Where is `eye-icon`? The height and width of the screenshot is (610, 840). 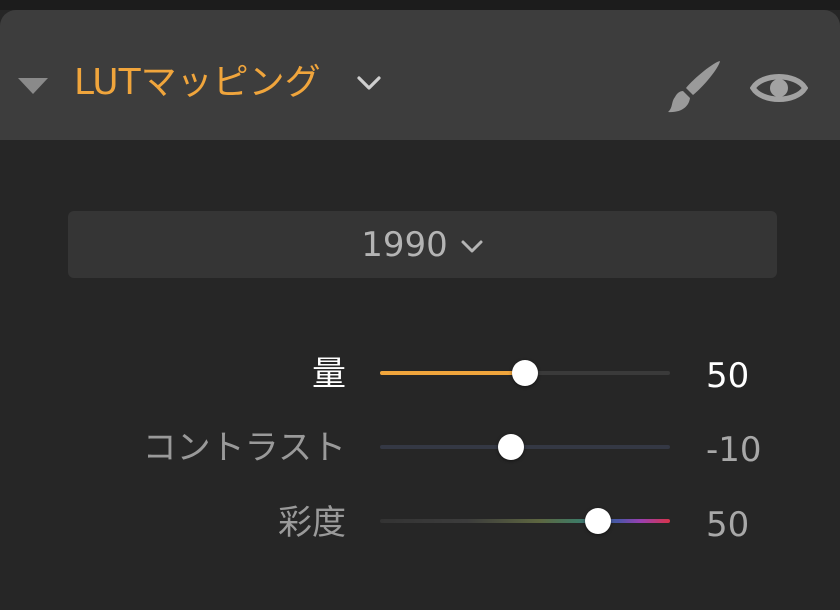 eye-icon is located at coordinates (779, 88).